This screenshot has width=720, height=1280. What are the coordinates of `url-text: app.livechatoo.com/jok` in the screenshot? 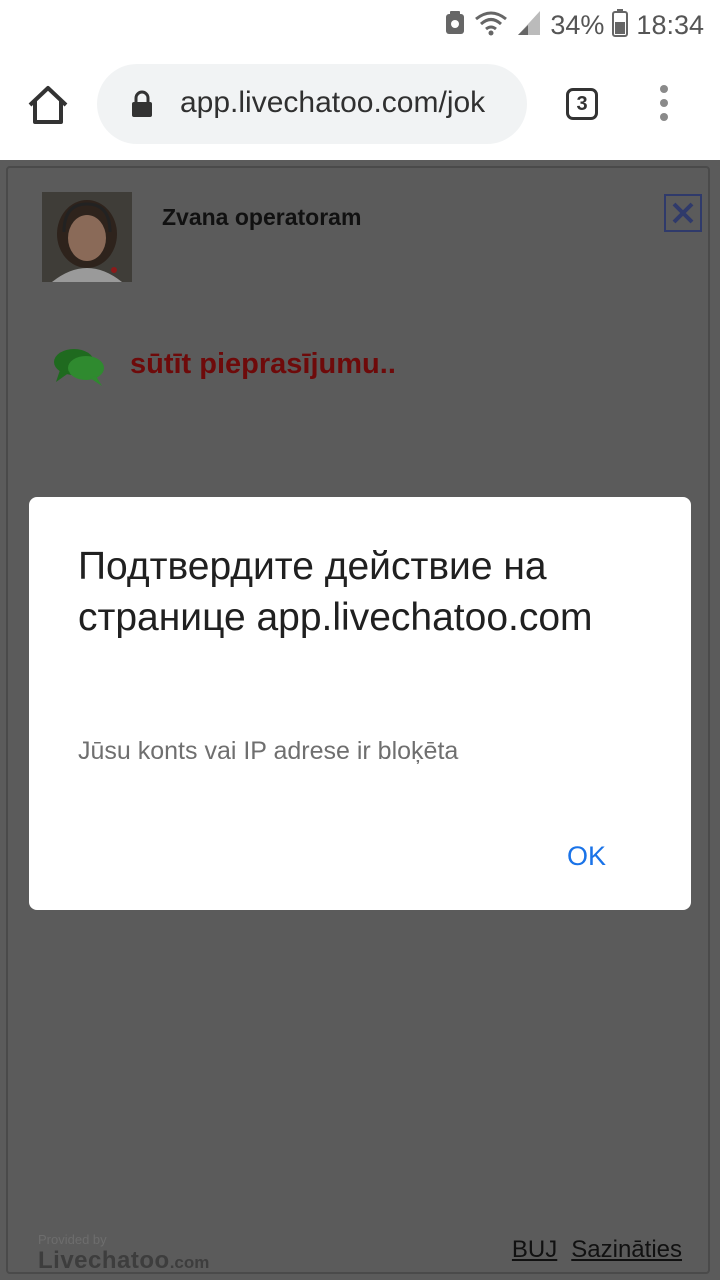 It's located at (333, 102).